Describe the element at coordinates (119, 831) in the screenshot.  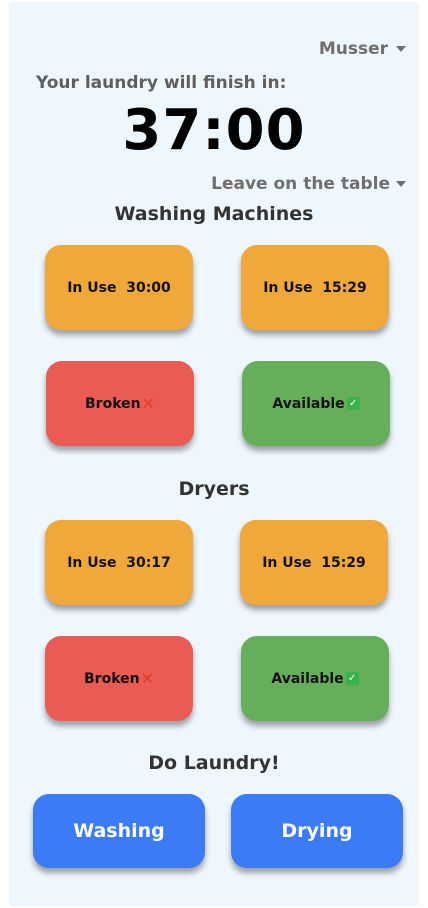
I see `washing-button: Washing` at that location.